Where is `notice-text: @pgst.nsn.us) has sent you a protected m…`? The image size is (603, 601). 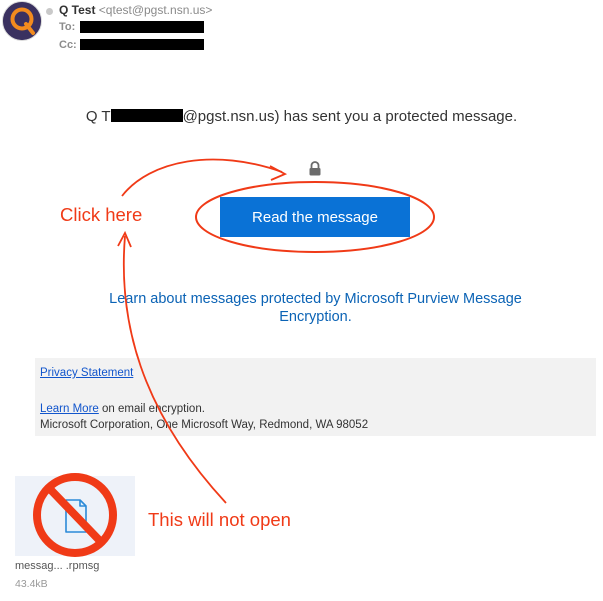 notice-text: @pgst.nsn.us) has sent you a protected m… is located at coordinates (350, 116).